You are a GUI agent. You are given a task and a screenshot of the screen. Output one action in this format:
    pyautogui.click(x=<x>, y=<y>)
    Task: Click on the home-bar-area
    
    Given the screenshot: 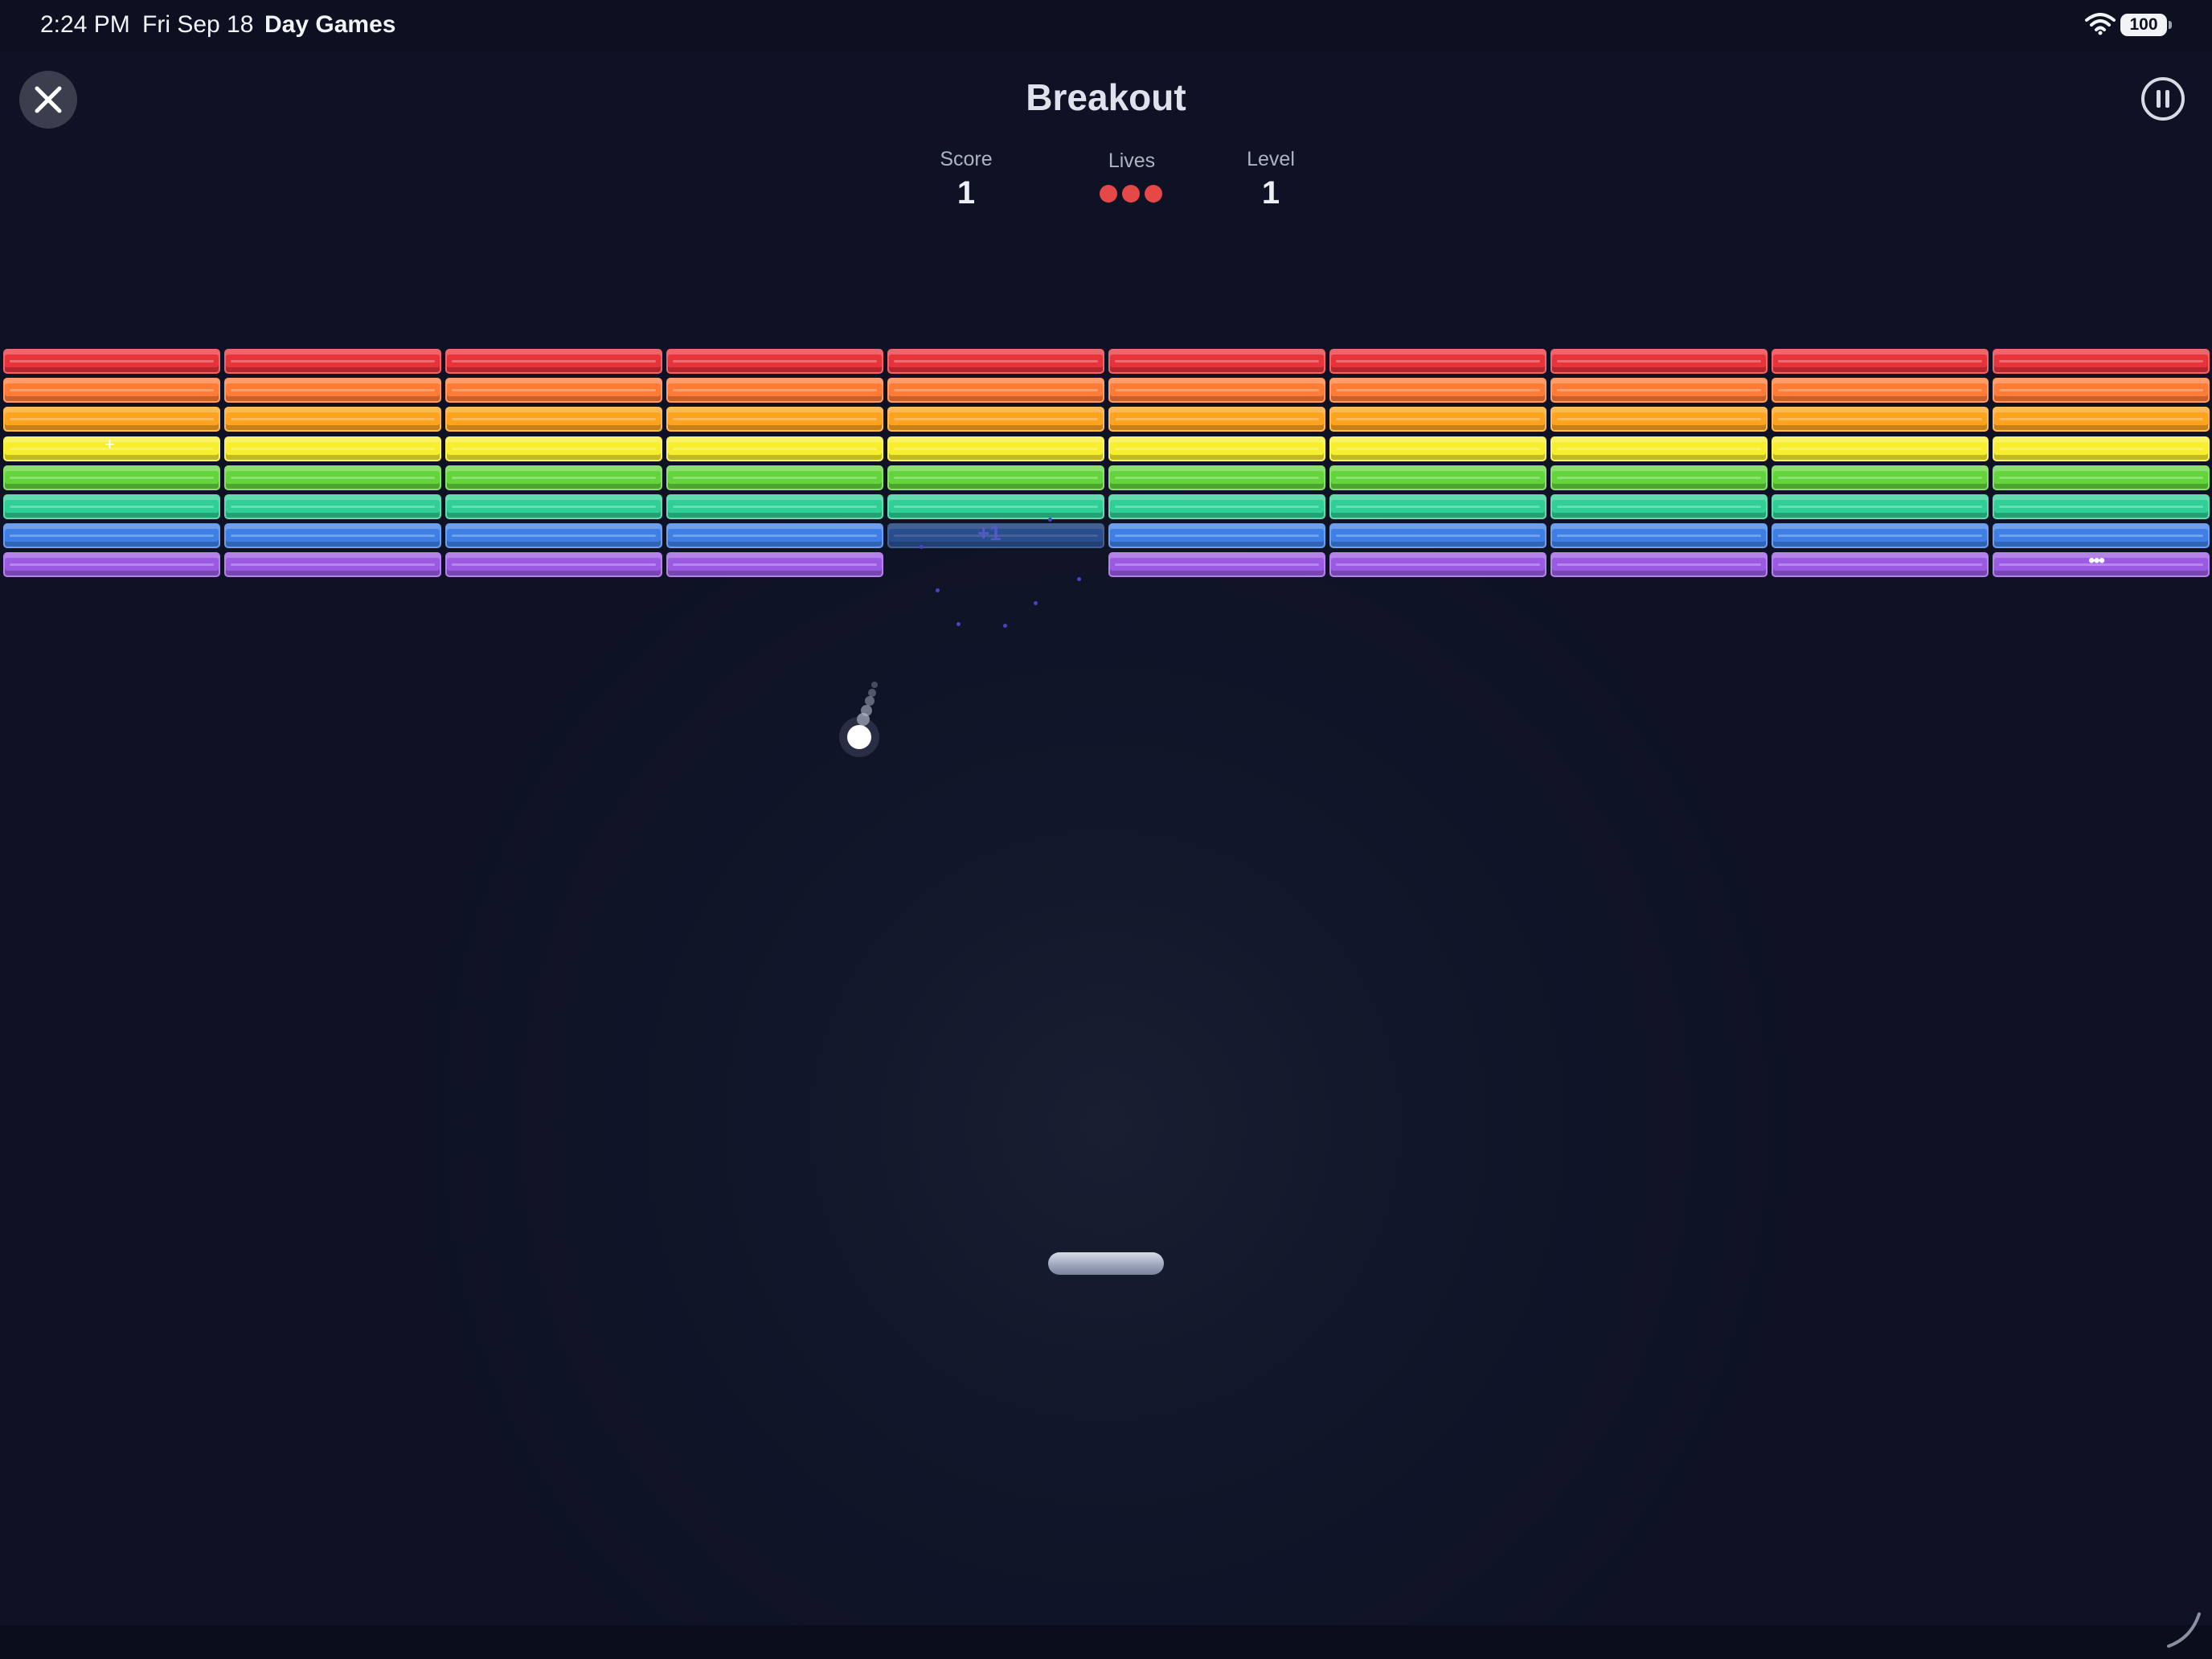 What is the action you would take?
    pyautogui.click(x=1106, y=1642)
    